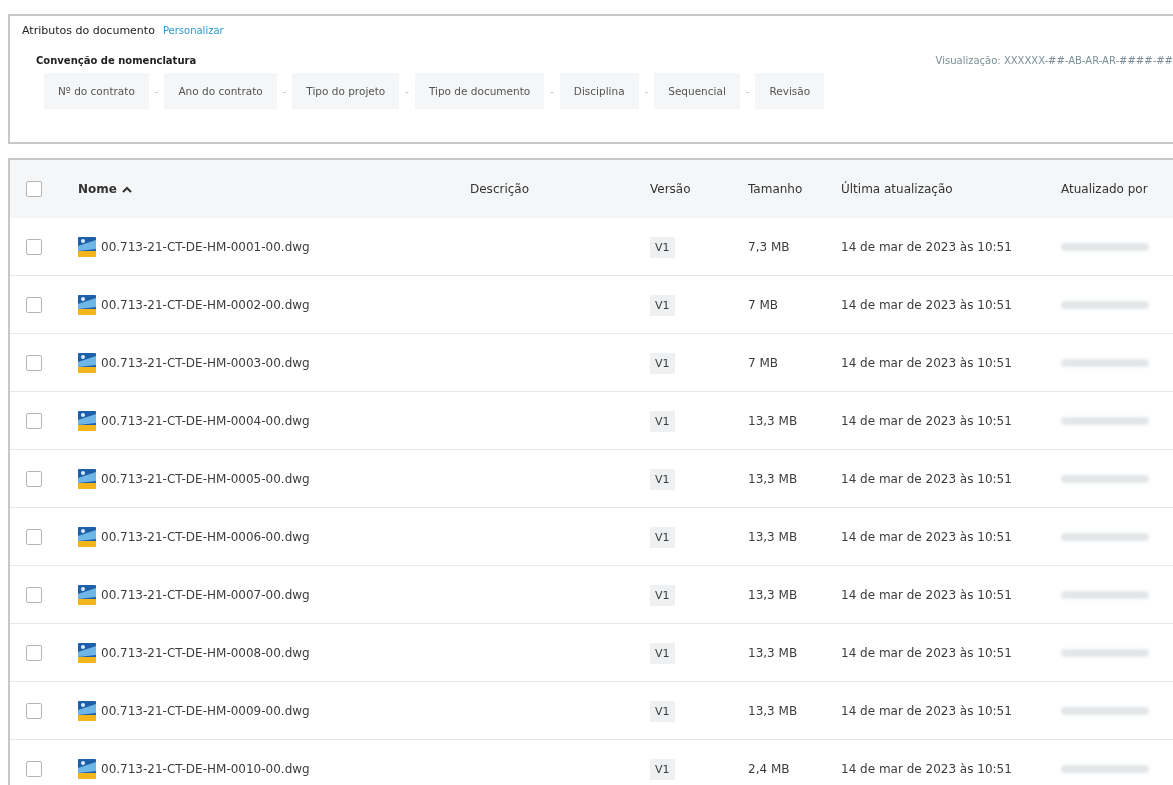 Image resolution: width=1173 pixels, height=785 pixels. I want to click on naming-segment: Disciplina, so click(599, 91).